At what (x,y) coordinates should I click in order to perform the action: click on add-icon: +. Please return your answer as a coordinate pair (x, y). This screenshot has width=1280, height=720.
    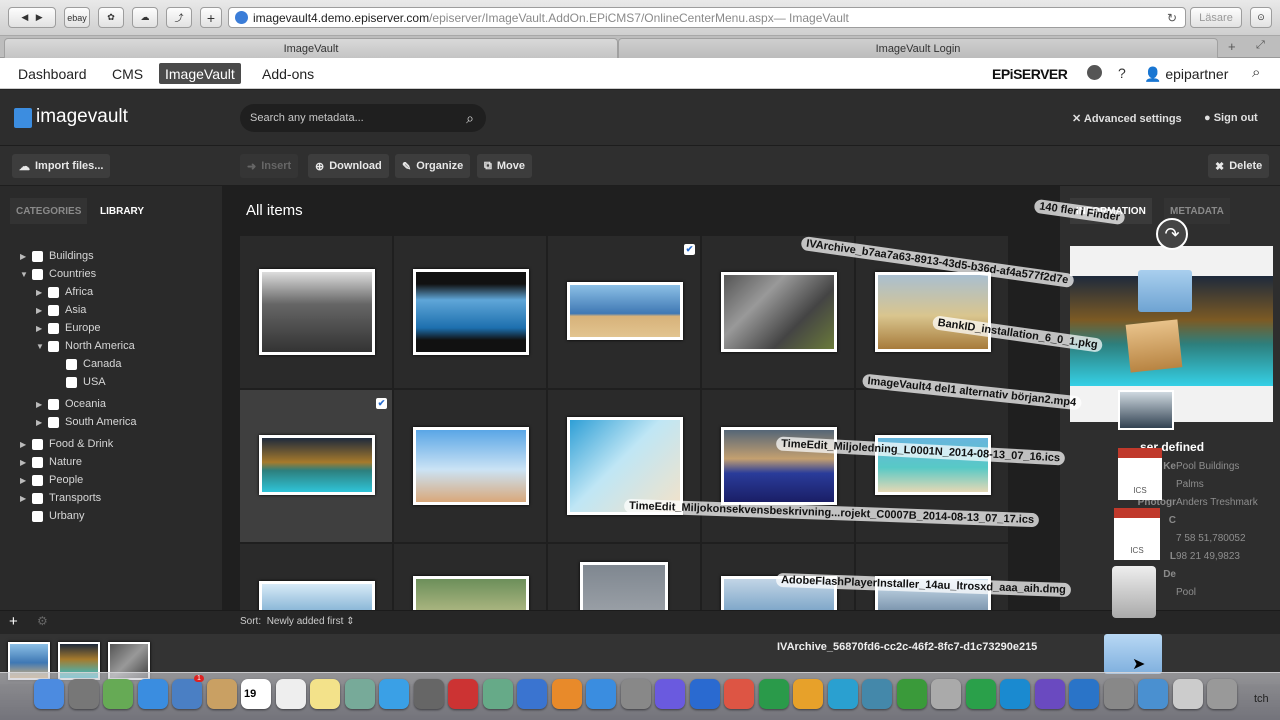
    Looking at the image, I should click on (13, 621).